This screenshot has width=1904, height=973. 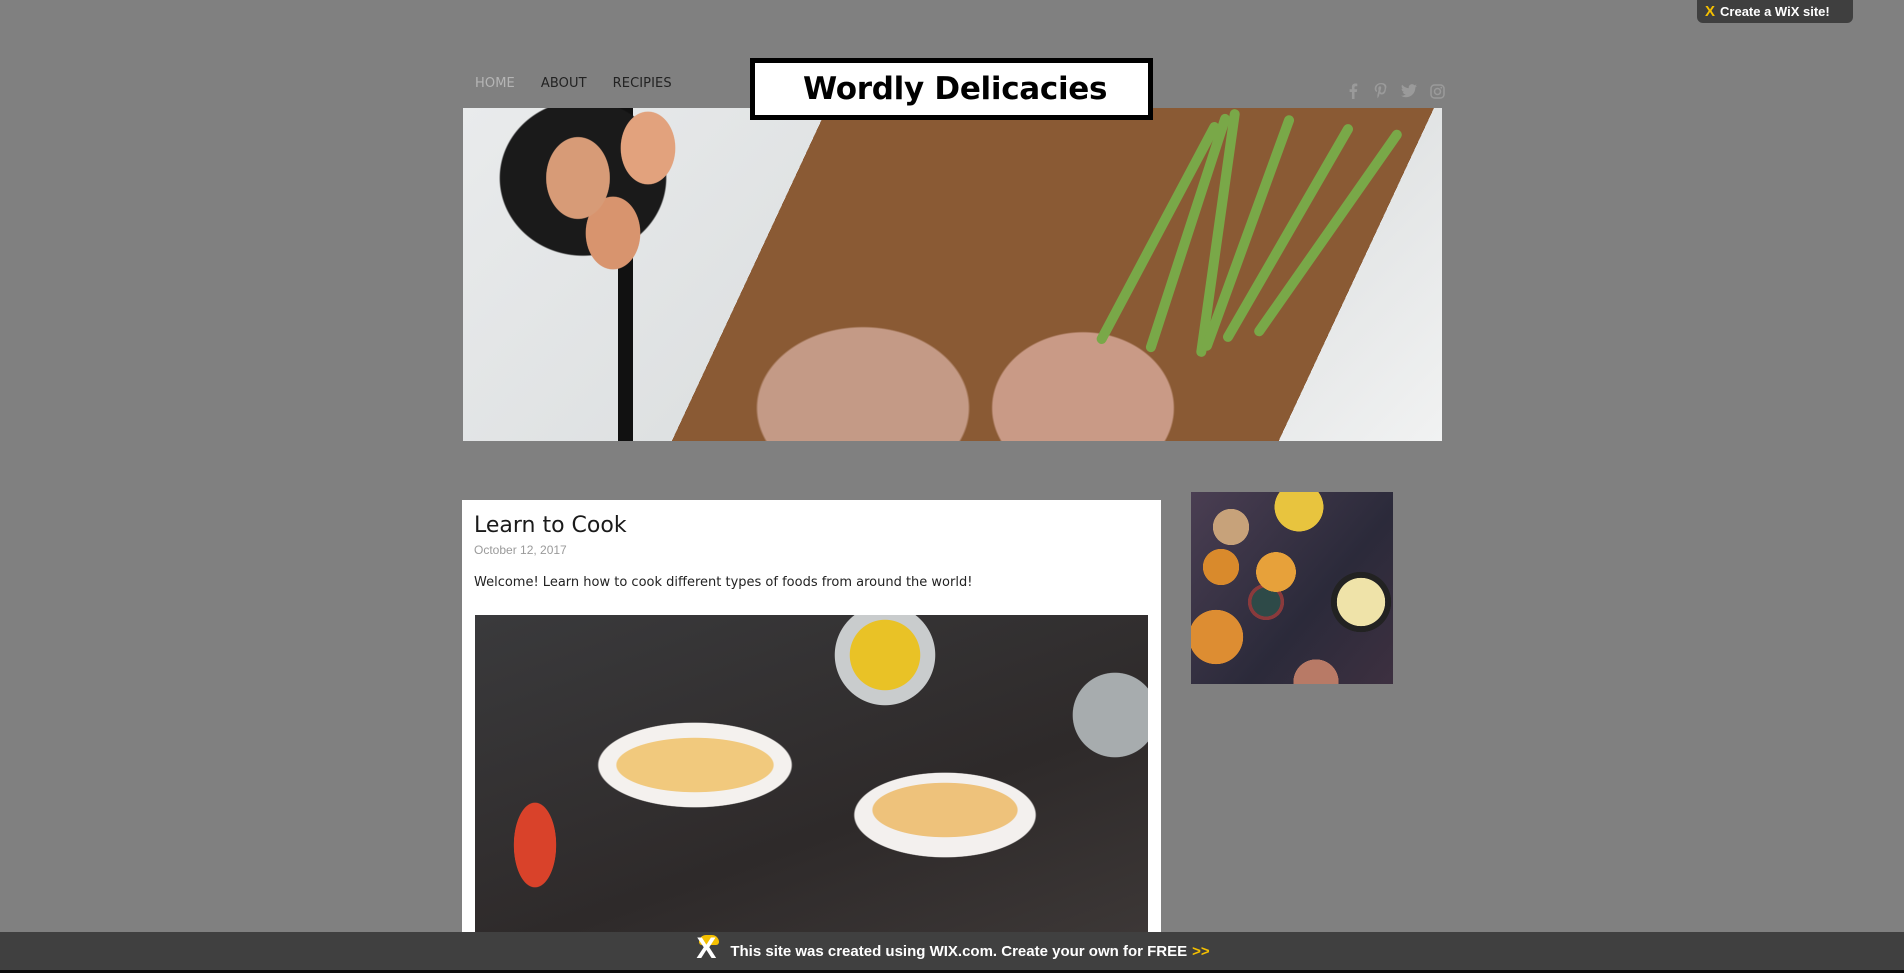 I want to click on post-image, so click(x=811, y=780).